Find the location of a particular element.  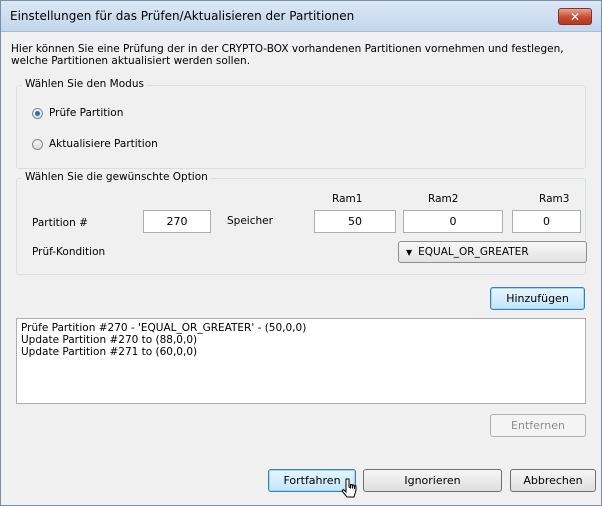

ram3-input: 0 is located at coordinates (546, 221).